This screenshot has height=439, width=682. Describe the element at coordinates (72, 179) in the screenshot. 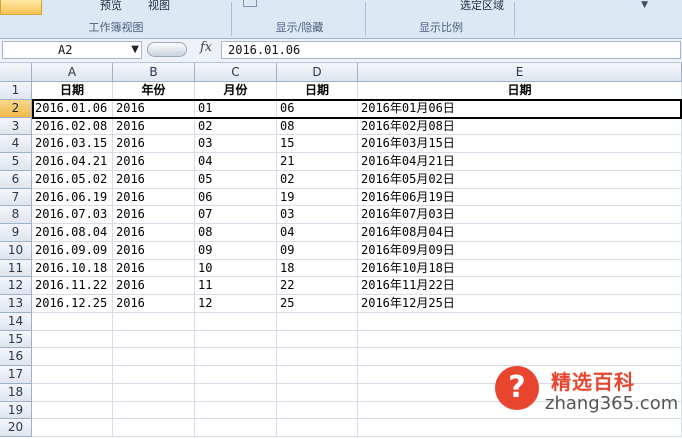

I see `table-cell: 2016.05.02` at that location.